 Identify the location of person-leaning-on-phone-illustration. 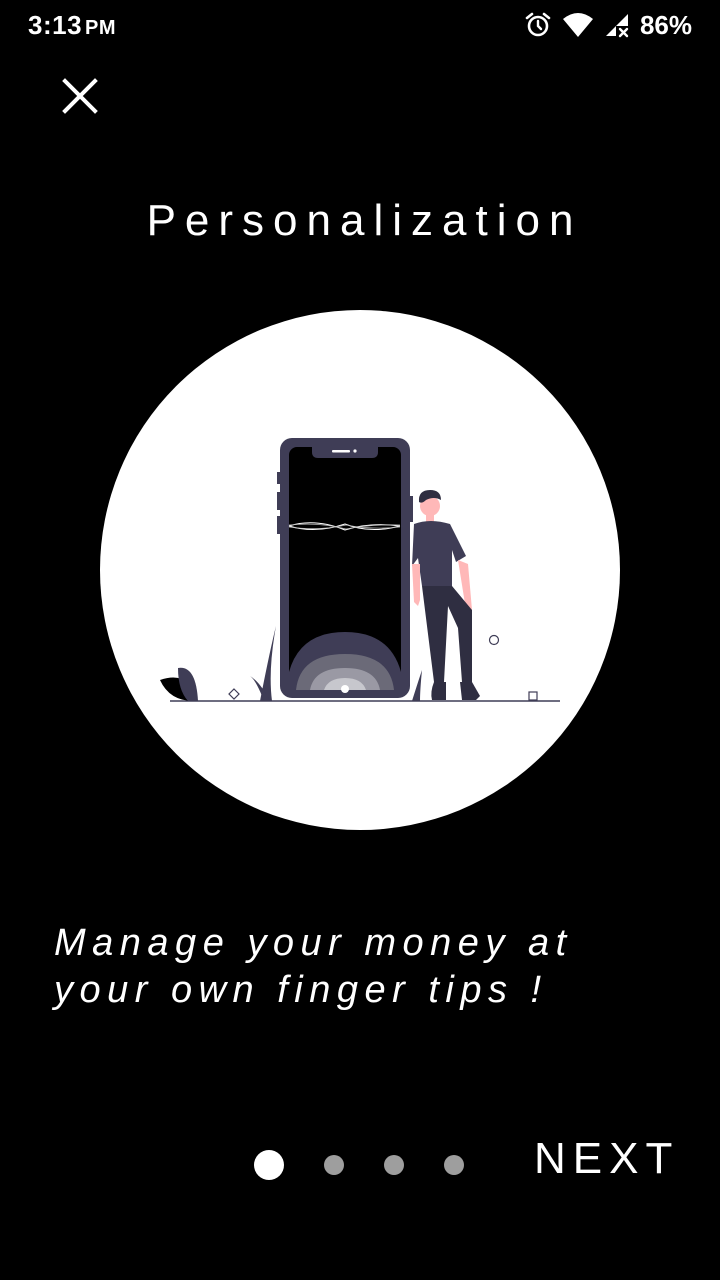
(360, 570).